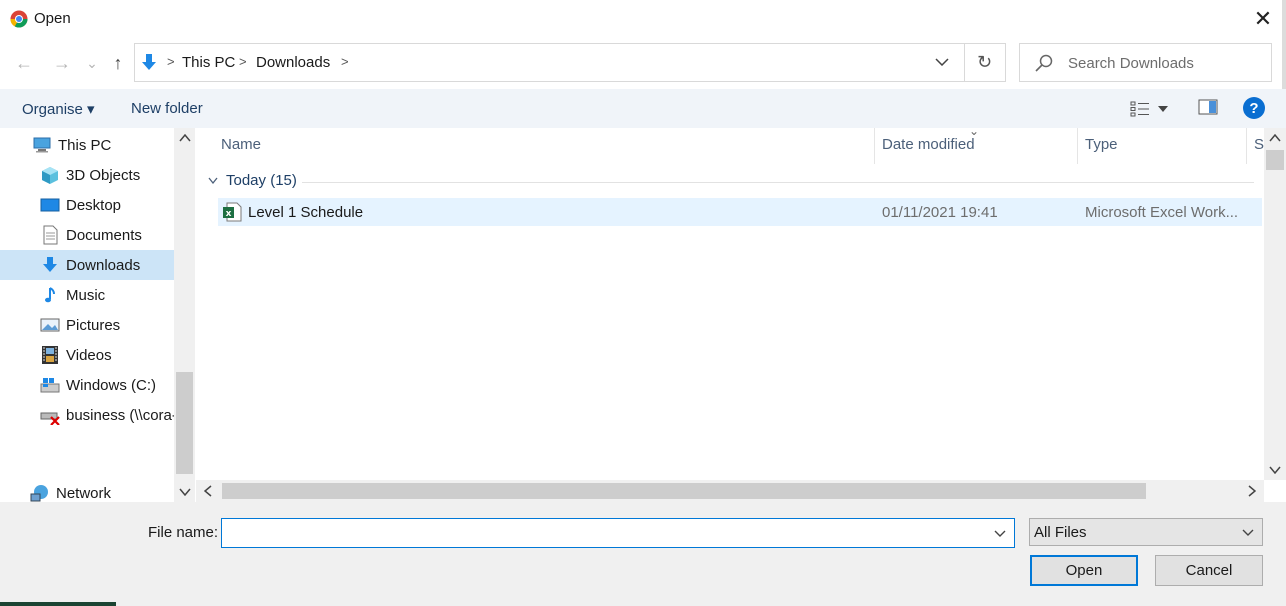  I want to click on picture-icon, so click(50, 325).